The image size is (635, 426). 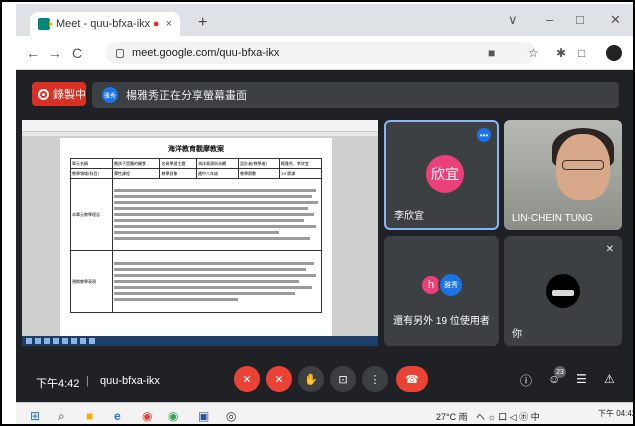 I want to click on mic-off-icon: ✕, so click(x=247, y=379).